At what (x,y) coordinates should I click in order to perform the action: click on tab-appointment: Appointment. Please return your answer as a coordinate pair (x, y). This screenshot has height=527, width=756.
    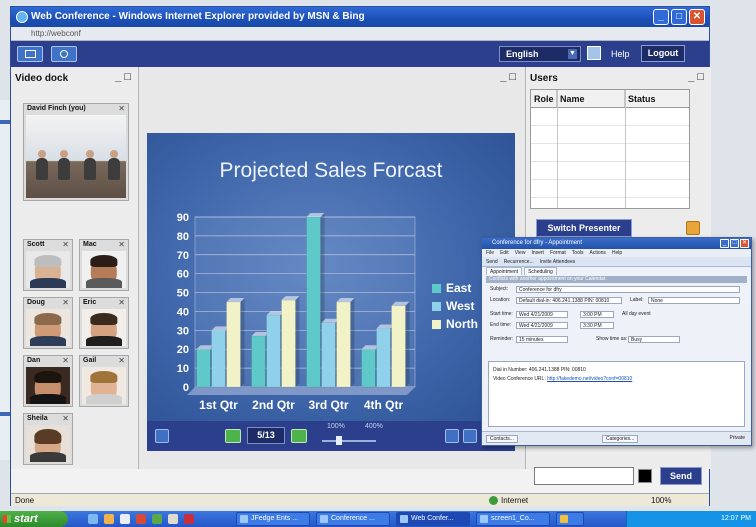
    Looking at the image, I should click on (504, 271).